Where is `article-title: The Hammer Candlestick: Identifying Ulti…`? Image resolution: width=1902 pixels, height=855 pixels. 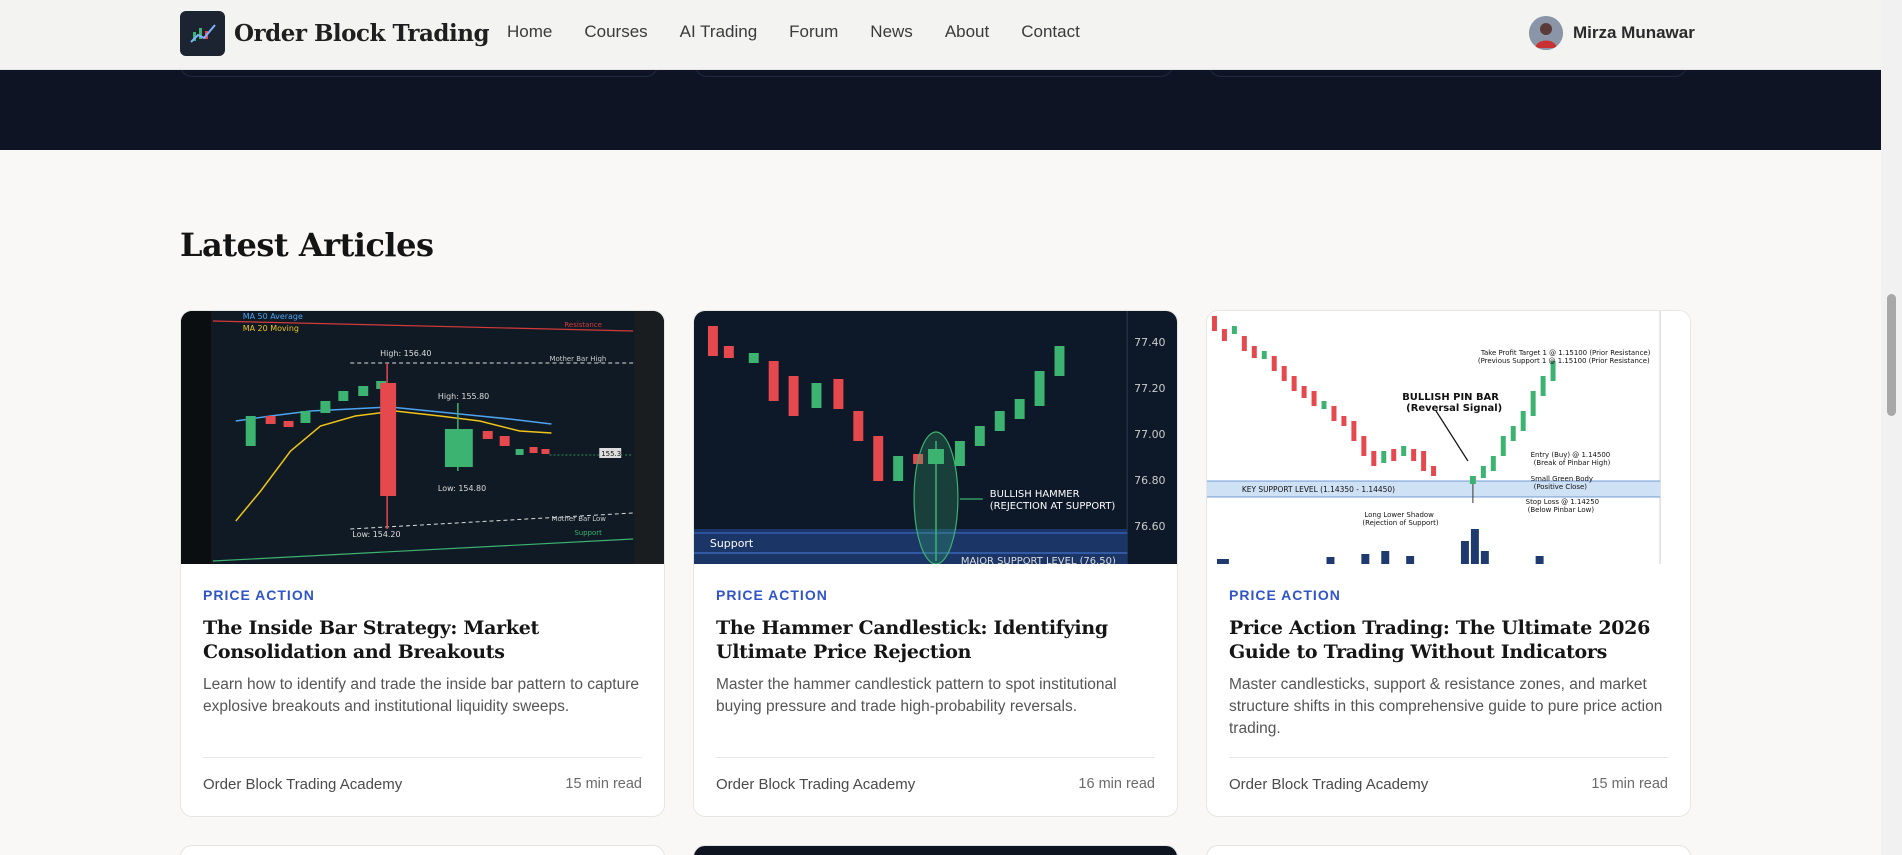
article-title: The Hammer Candlestick: Identifying Ulti… is located at coordinates (936, 640).